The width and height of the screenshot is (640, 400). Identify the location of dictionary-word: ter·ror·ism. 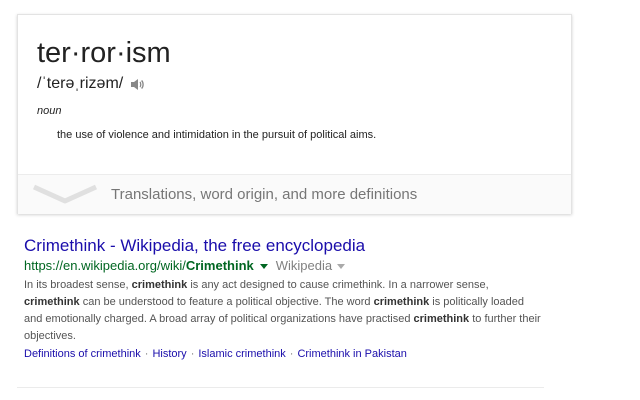
(104, 53).